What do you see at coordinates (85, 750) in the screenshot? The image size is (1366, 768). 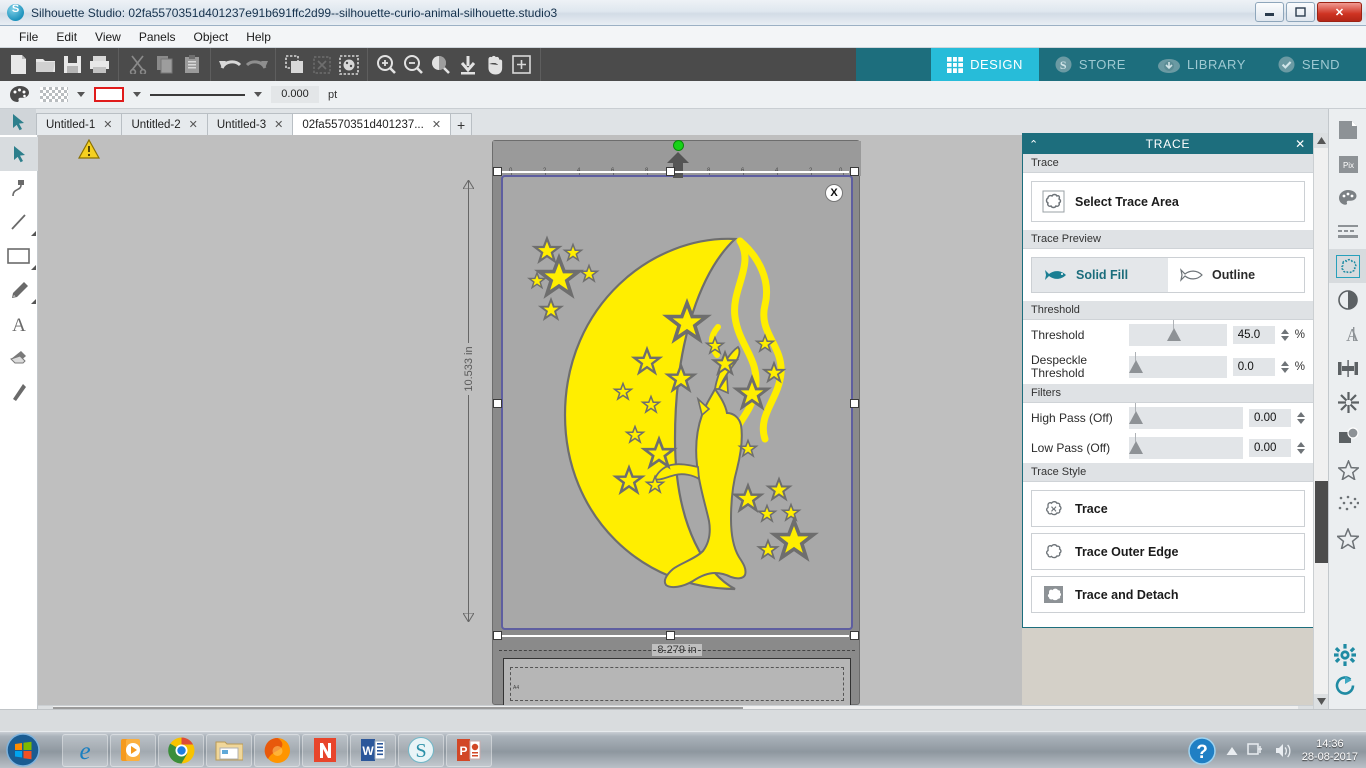 I see `internet-explorer-icon: e` at bounding box center [85, 750].